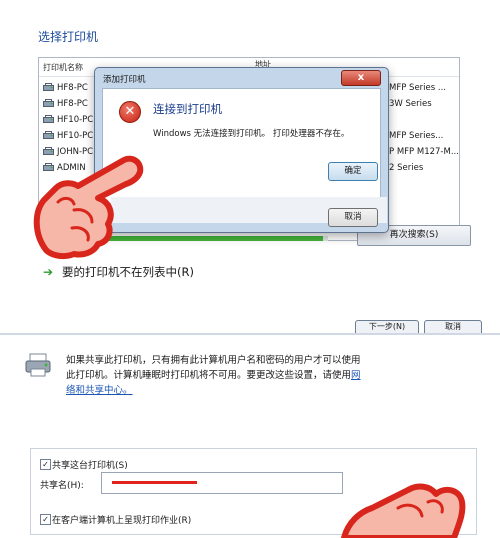 This screenshot has height=538, width=500. I want to click on close-icon: x, so click(361, 77).